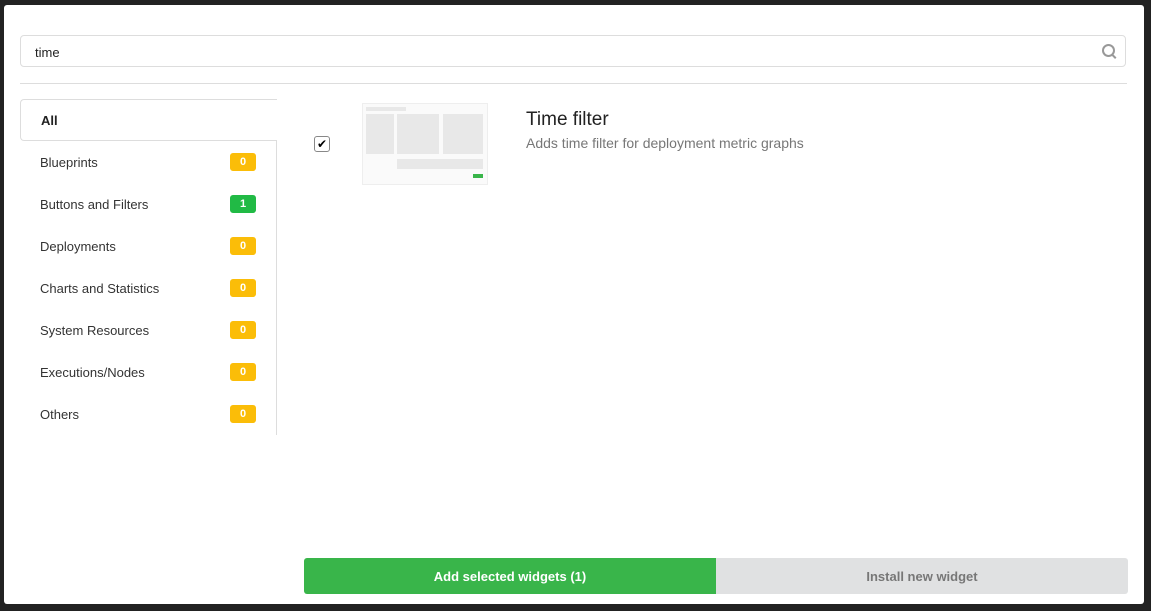 The image size is (1151, 611). I want to click on category-label: Blueprints, so click(69, 162).